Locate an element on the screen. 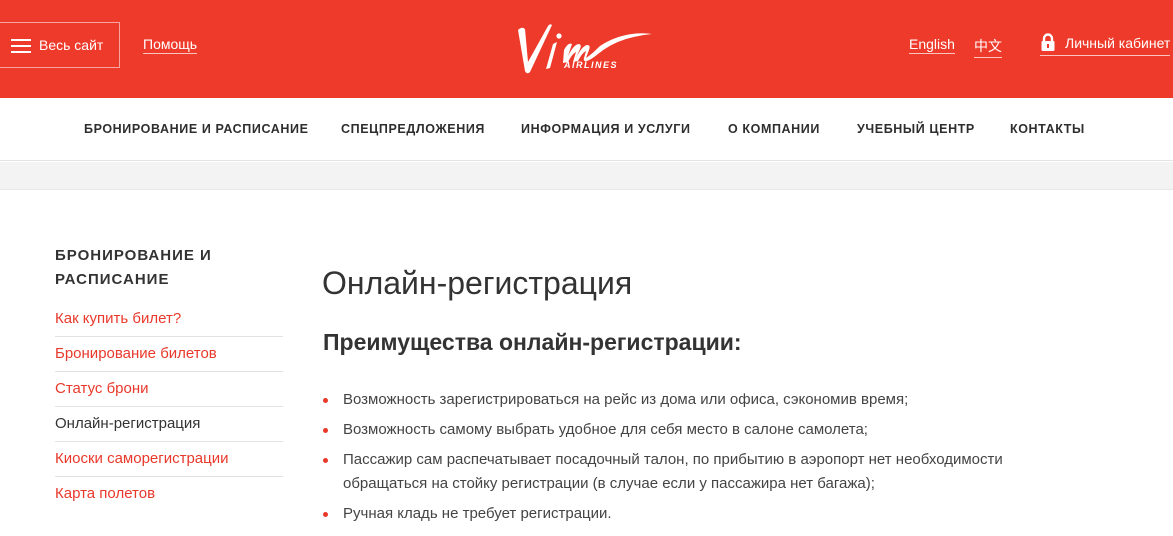 The image size is (1173, 536). sidebar-heading: БРОНИРОВАНИЕ И РАСПИСАНИЕ is located at coordinates (133, 268).